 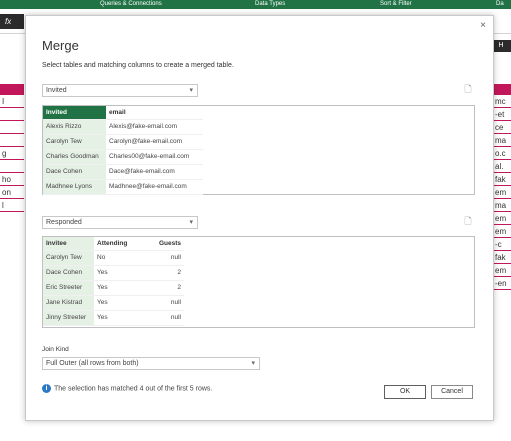 I want to click on table-row: Carolyn Tew Carolyn@fake-email.com, so click(x=123, y=142).